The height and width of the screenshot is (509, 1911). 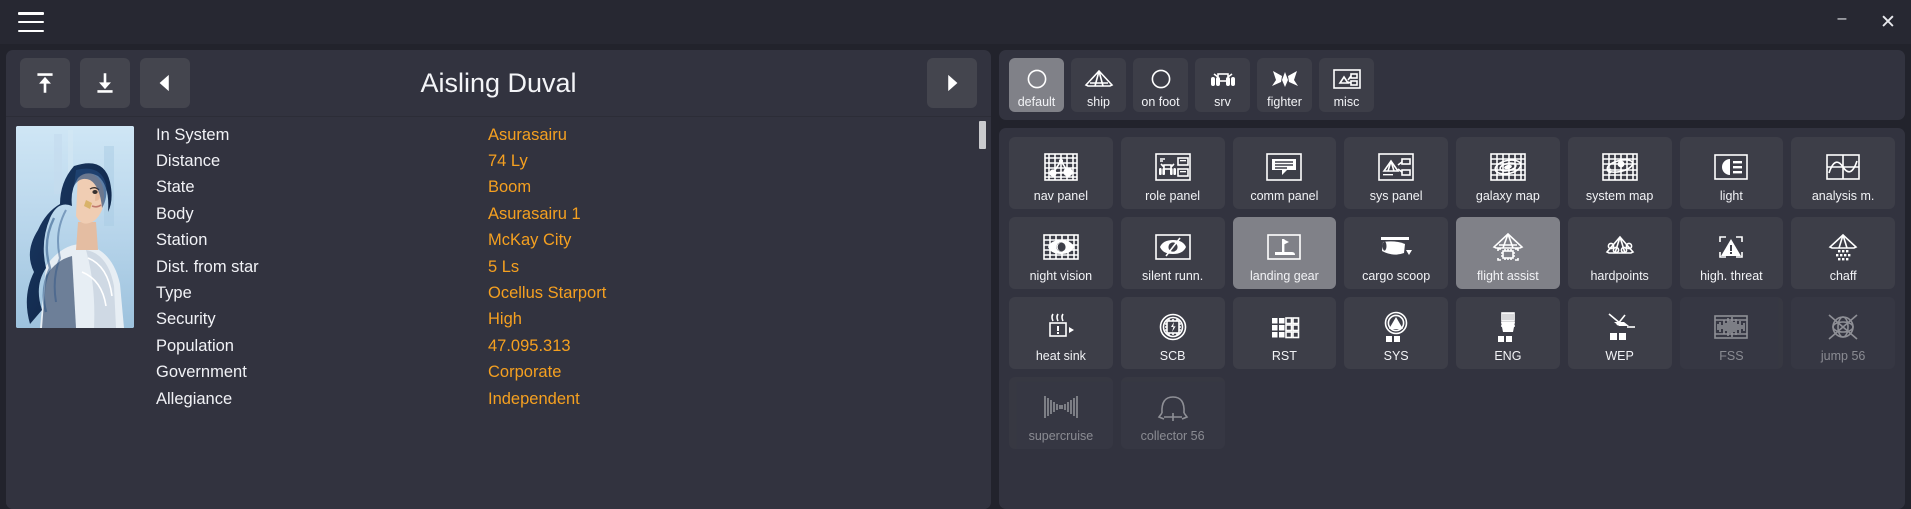 I want to click on grid-item-comm-panel: comm panel, so click(x=1284, y=173).